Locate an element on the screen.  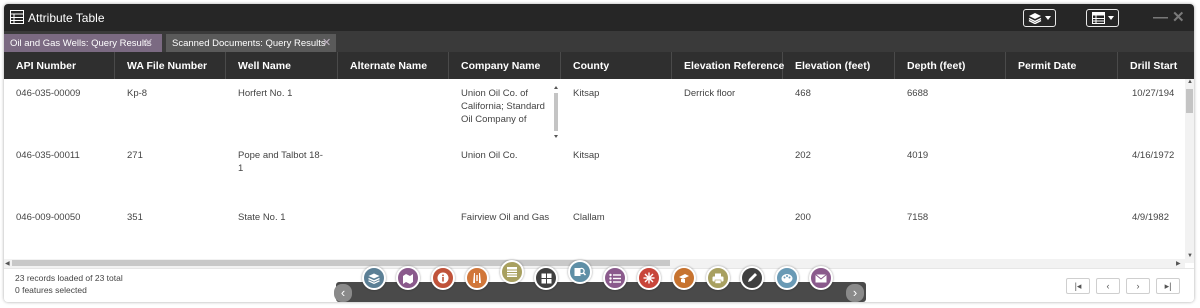
cell-elevation: 468 is located at coordinates (803, 93).